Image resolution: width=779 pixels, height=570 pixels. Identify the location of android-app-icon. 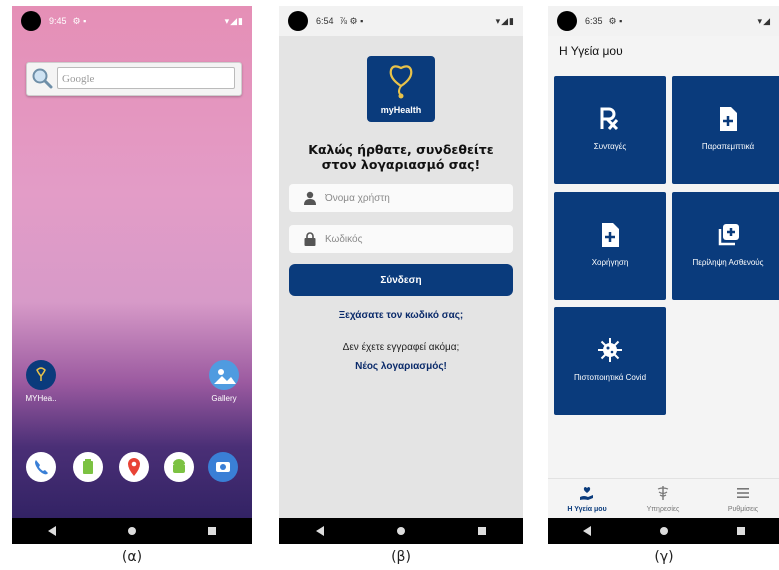
(179, 467).